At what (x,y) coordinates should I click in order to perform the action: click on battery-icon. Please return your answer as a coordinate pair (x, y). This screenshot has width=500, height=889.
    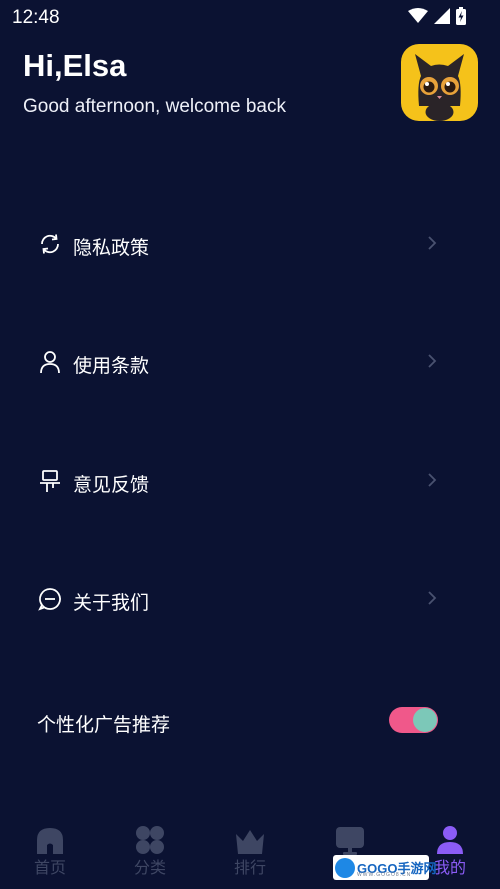
    Looking at the image, I should click on (461, 16).